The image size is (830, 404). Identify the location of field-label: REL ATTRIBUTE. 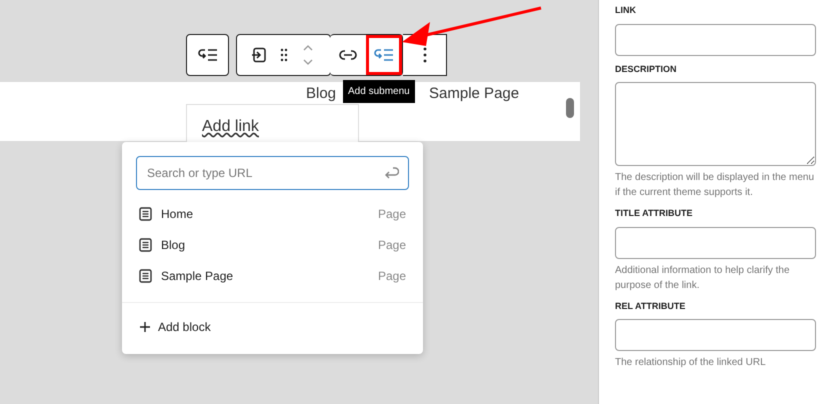
(650, 306).